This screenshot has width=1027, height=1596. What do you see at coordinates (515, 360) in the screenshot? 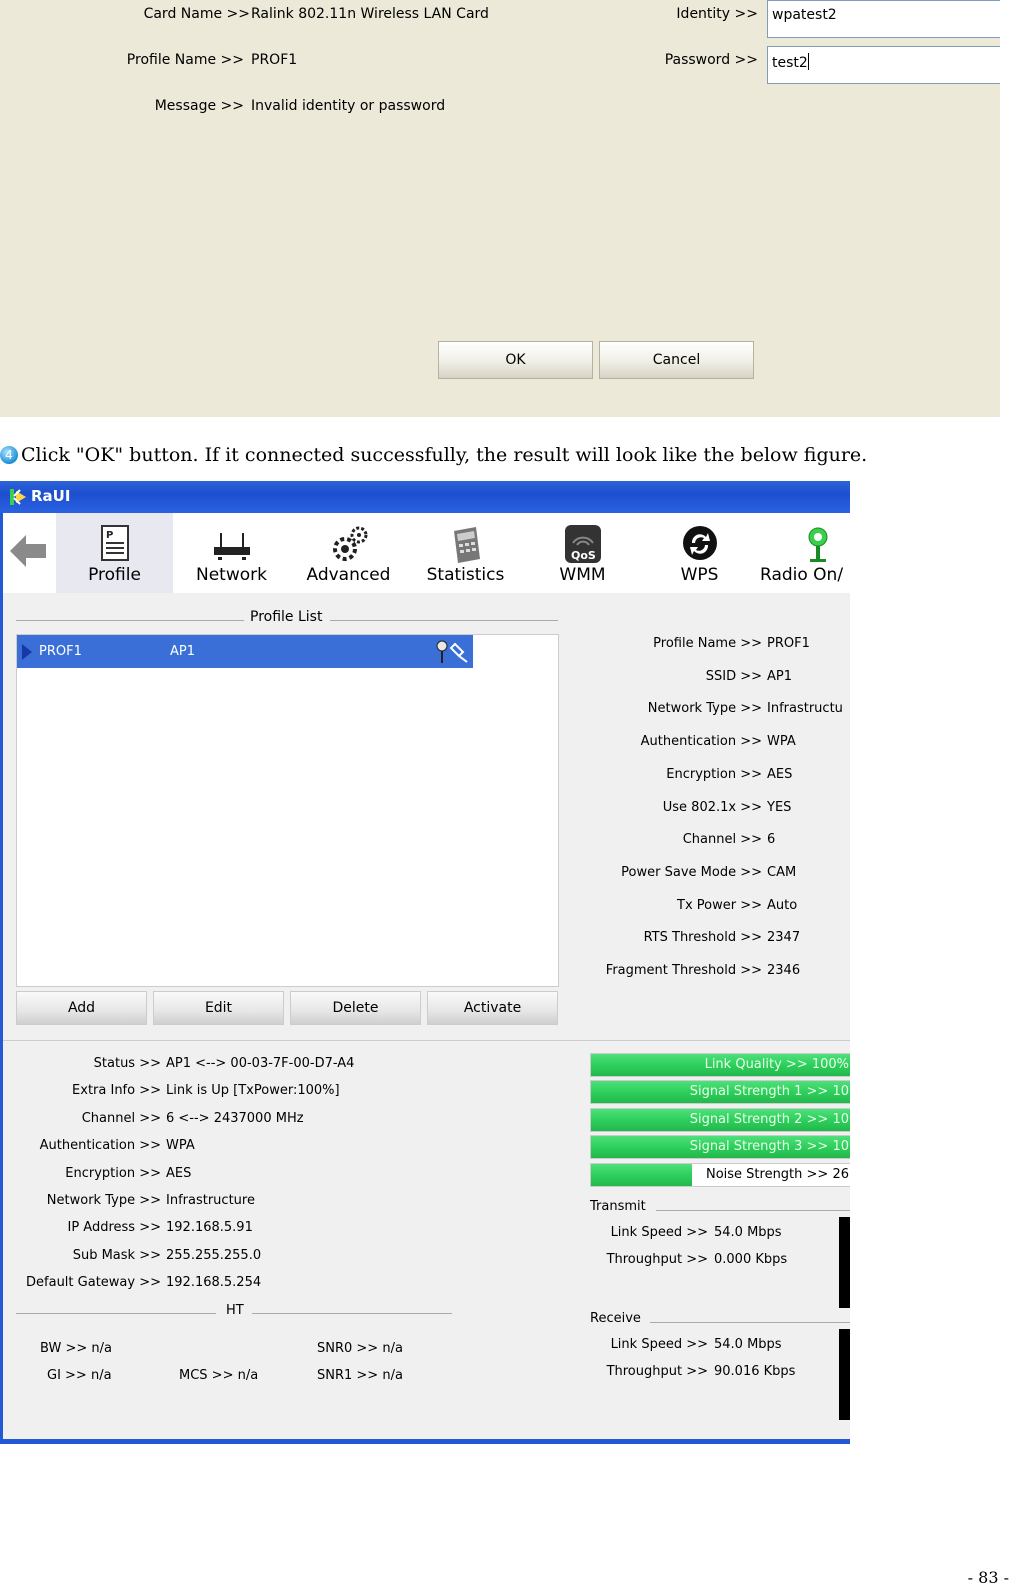
I see `ok-button: OK` at bounding box center [515, 360].